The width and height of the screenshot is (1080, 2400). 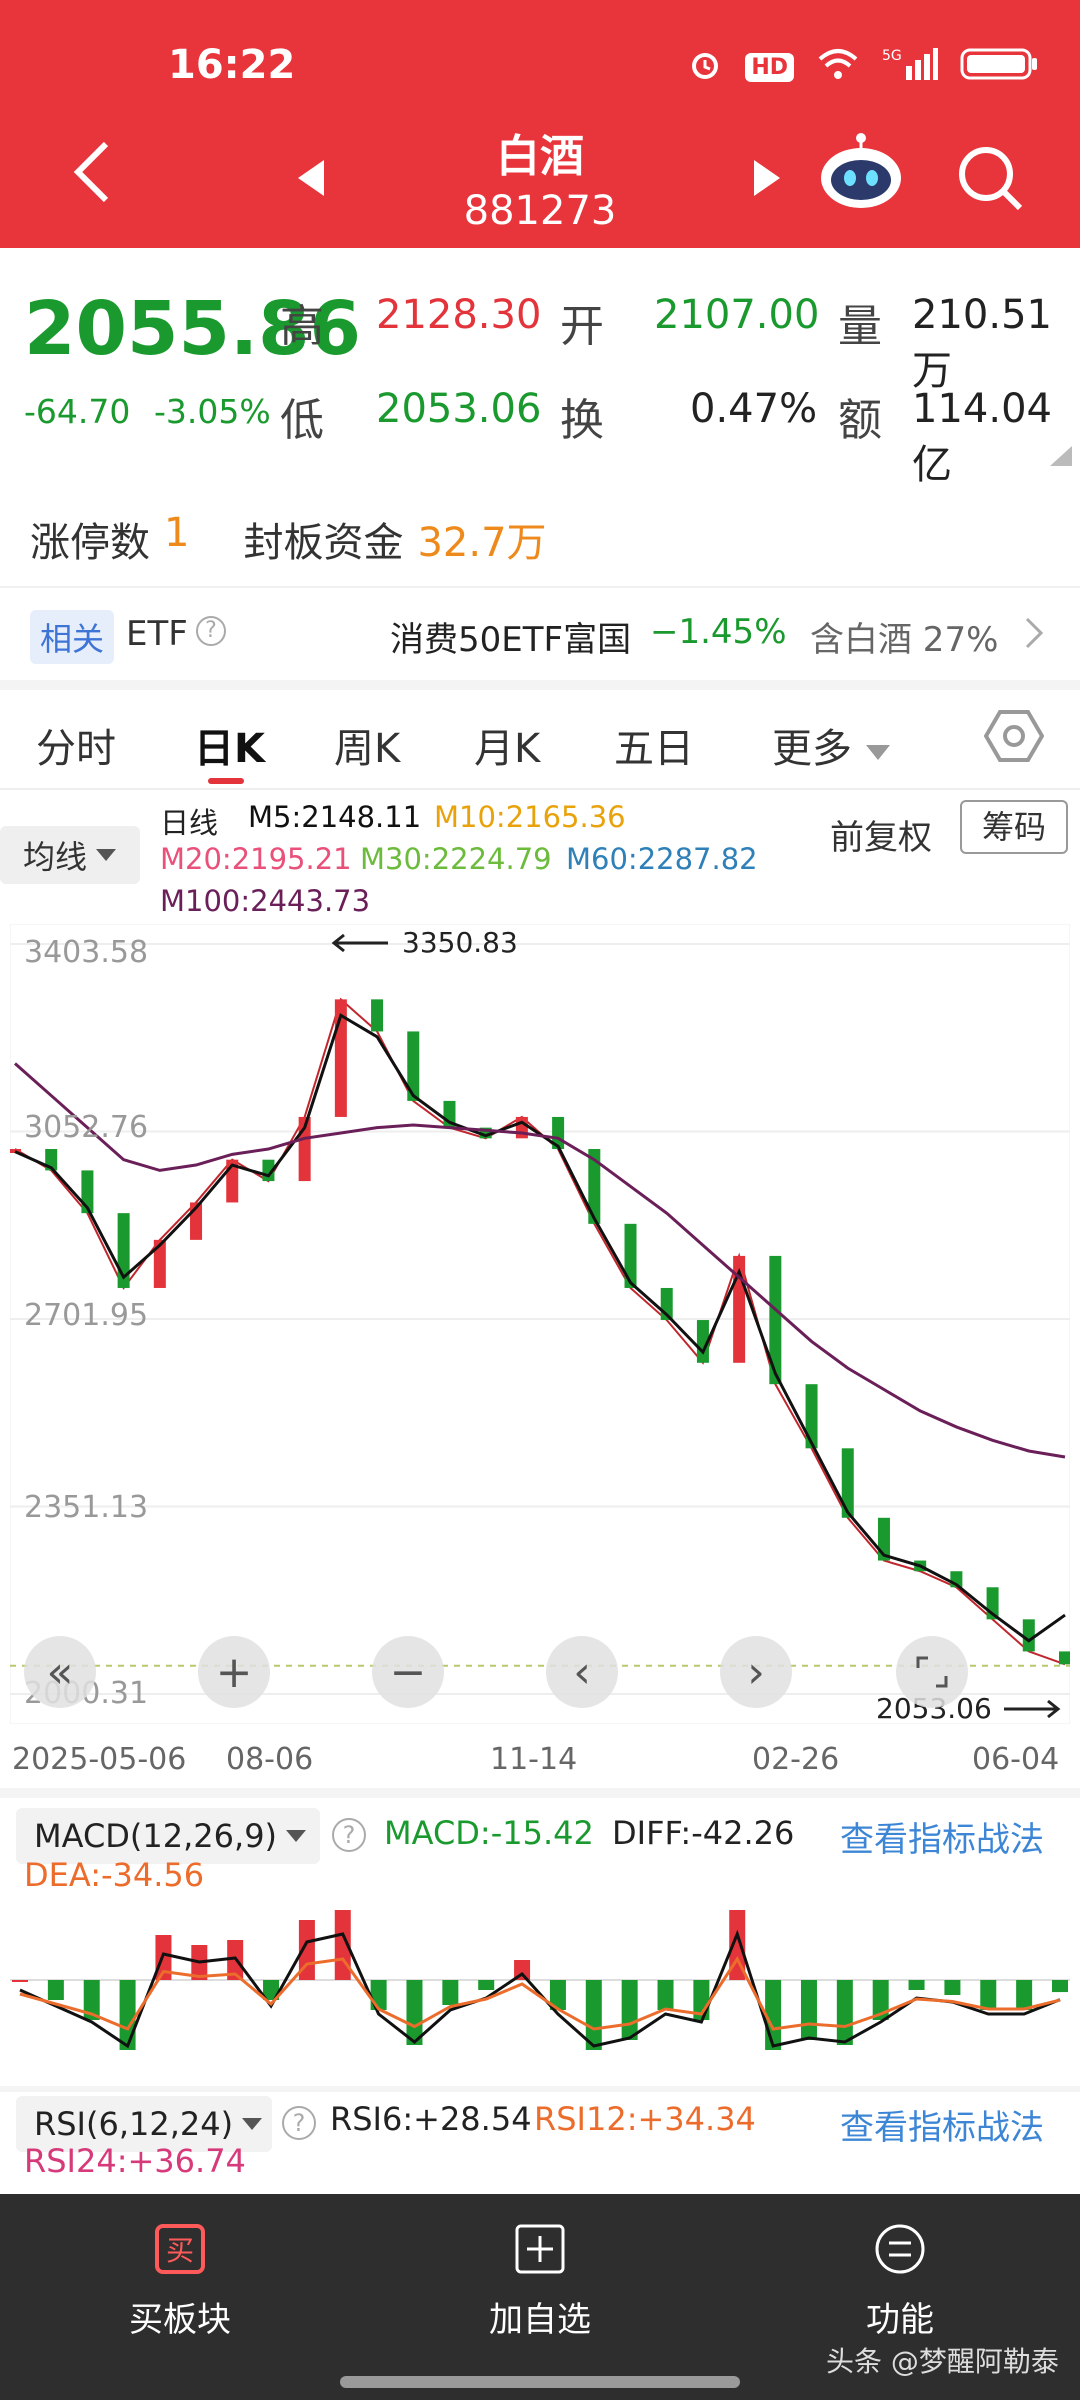 I want to click on chevron-right-icon, so click(x=1034, y=633).